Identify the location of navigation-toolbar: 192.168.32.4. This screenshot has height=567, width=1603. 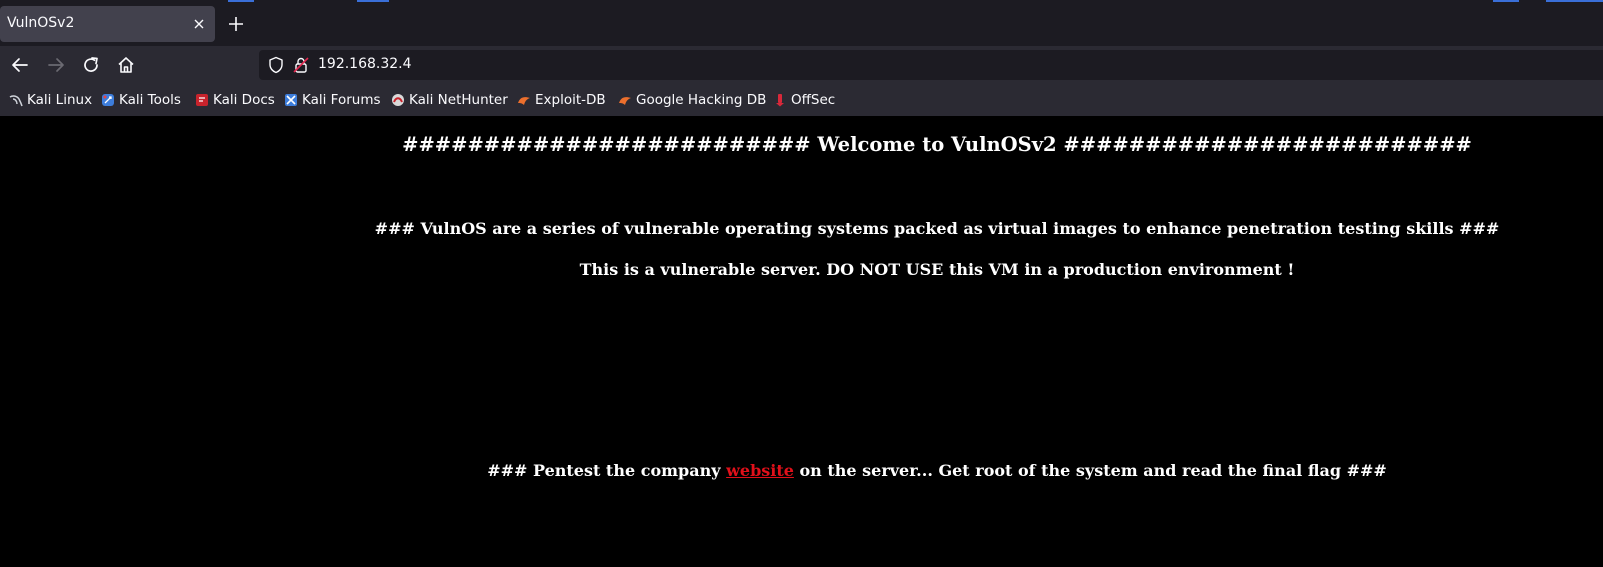
(801, 65).